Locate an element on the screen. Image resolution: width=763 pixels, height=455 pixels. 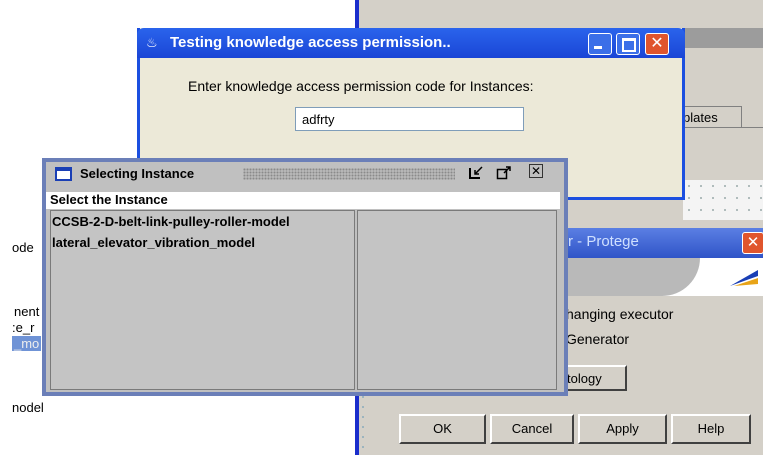
protege-banner-shape is located at coordinates (627, 277).